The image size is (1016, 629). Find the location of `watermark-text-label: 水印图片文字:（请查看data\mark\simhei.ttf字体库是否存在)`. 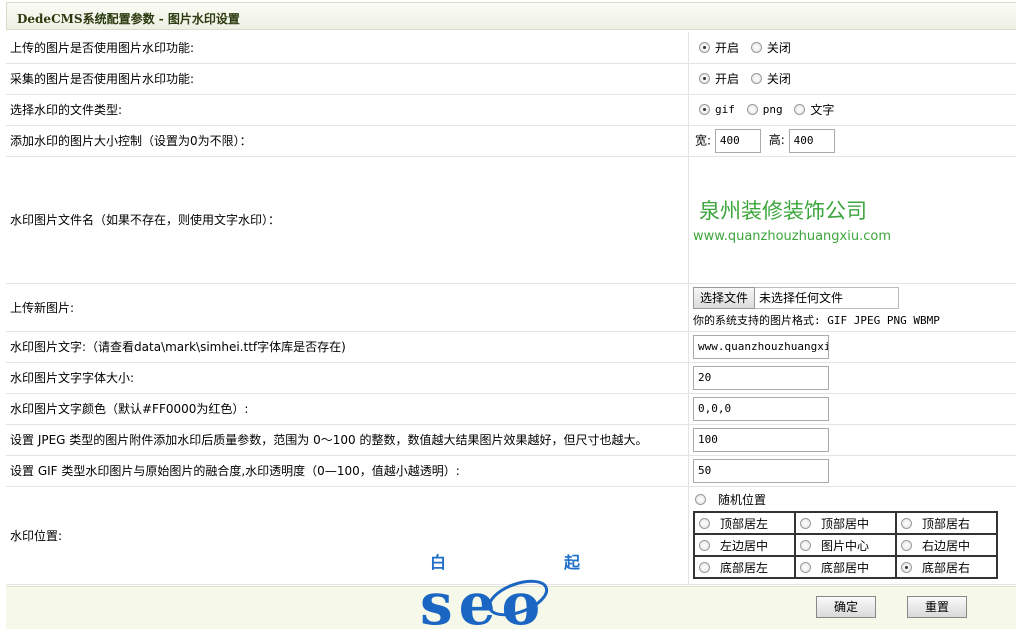

watermark-text-label: 水印图片文字:（请查看data\mark\simhei.ttf字体库是否存在) is located at coordinates (347, 346).